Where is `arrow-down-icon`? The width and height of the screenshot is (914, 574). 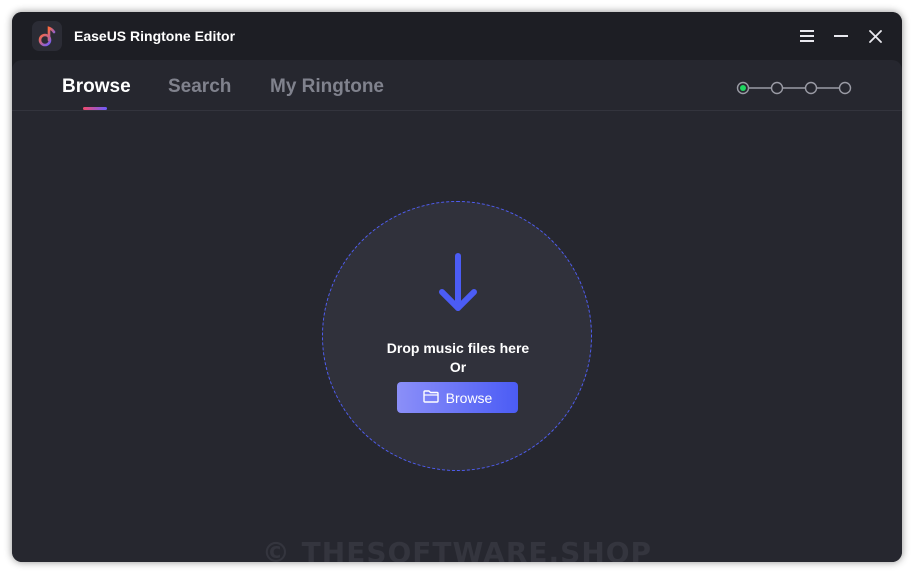 arrow-down-icon is located at coordinates (458, 286).